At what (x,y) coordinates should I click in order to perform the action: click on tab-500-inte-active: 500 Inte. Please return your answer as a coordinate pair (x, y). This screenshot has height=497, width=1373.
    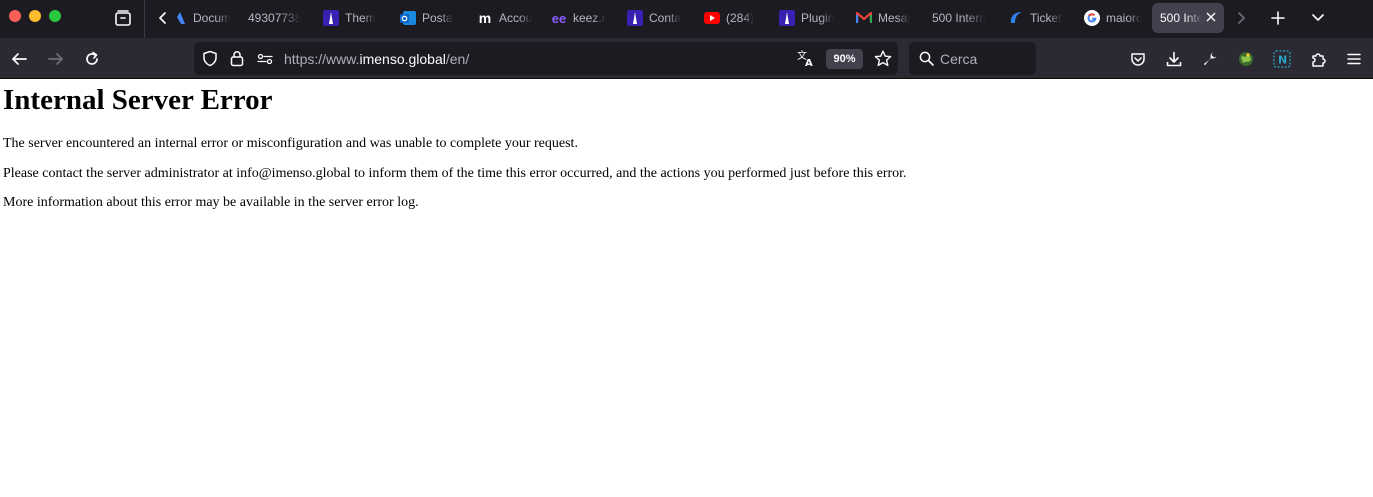
    Looking at the image, I should click on (1188, 18).